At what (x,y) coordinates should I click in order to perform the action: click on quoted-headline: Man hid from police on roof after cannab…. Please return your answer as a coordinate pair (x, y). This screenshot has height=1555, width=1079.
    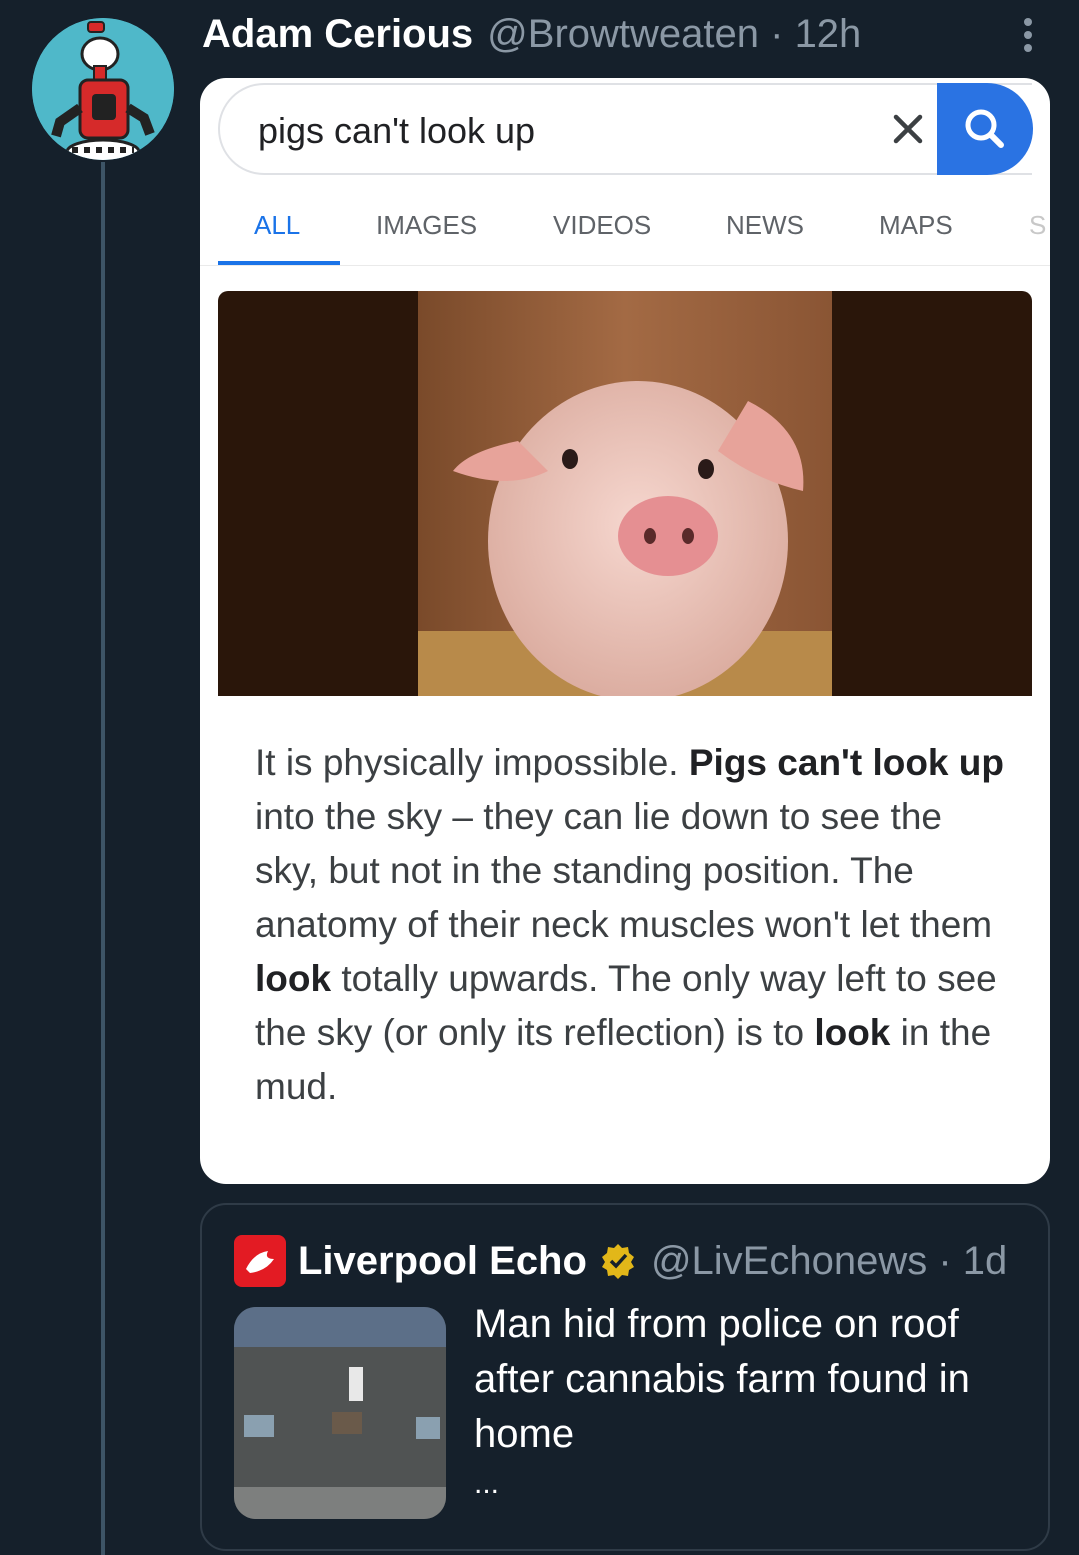
    Looking at the image, I should click on (722, 1379).